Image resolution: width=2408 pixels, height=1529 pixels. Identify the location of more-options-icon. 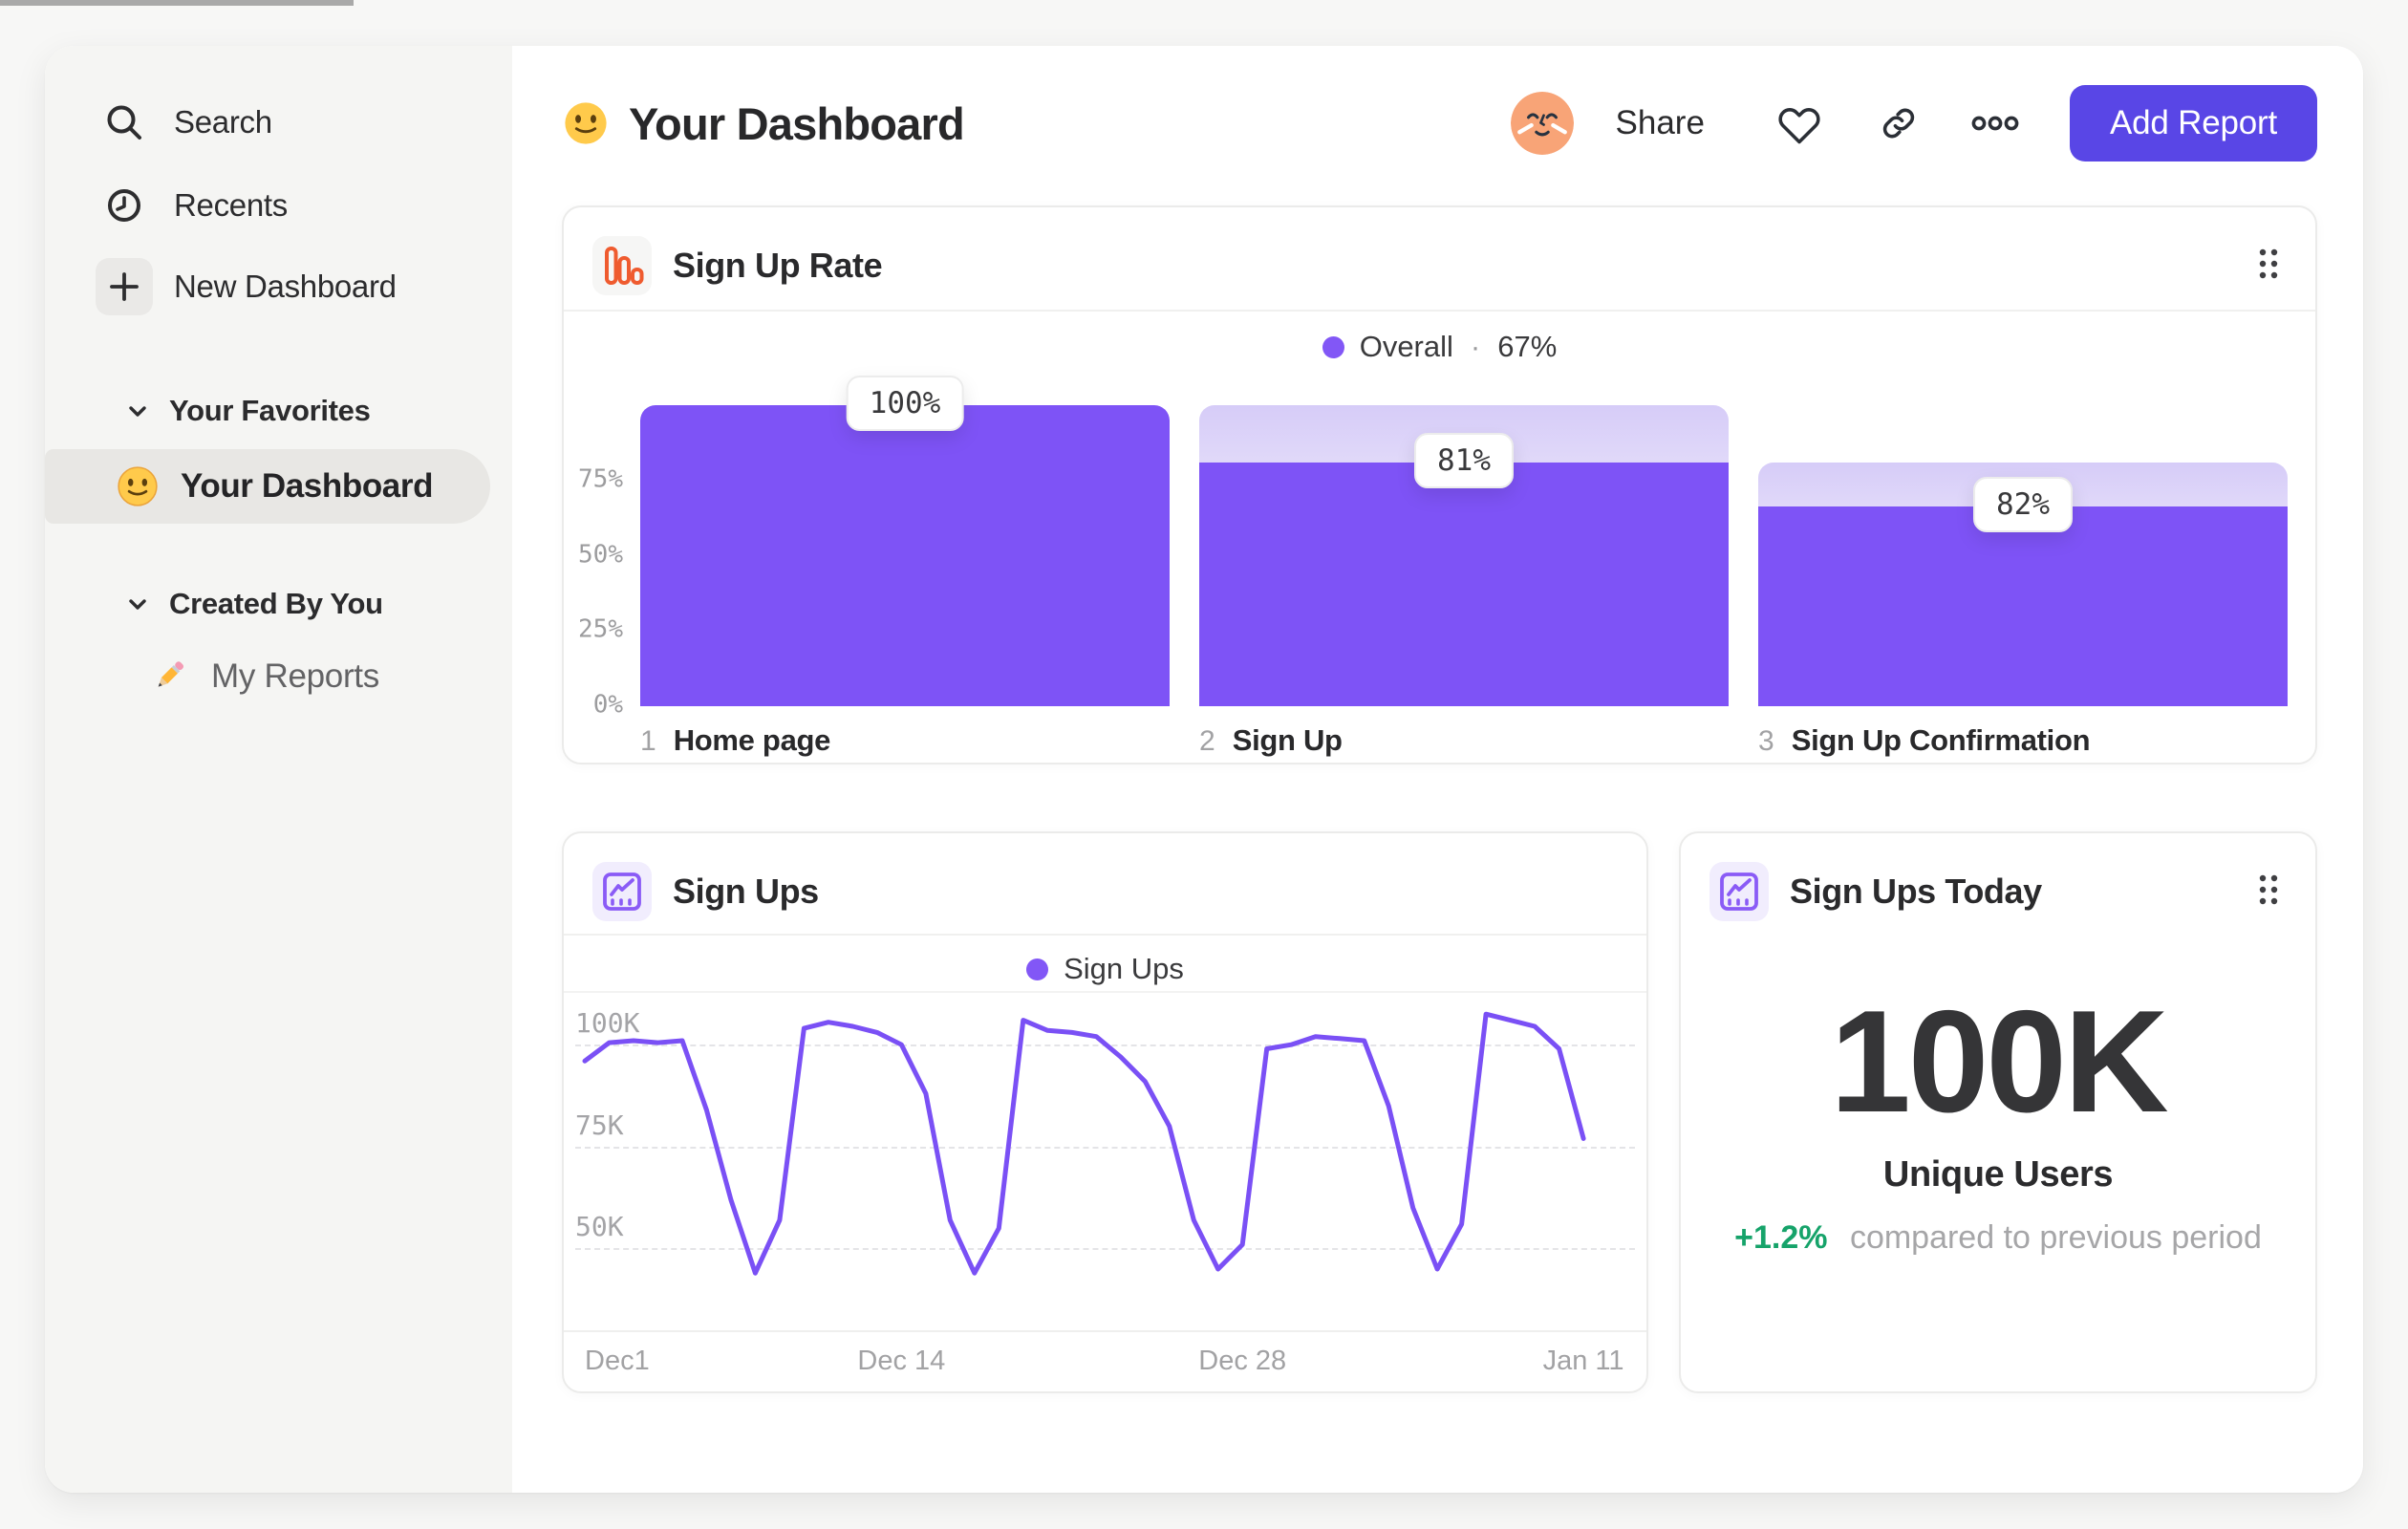
(1995, 123).